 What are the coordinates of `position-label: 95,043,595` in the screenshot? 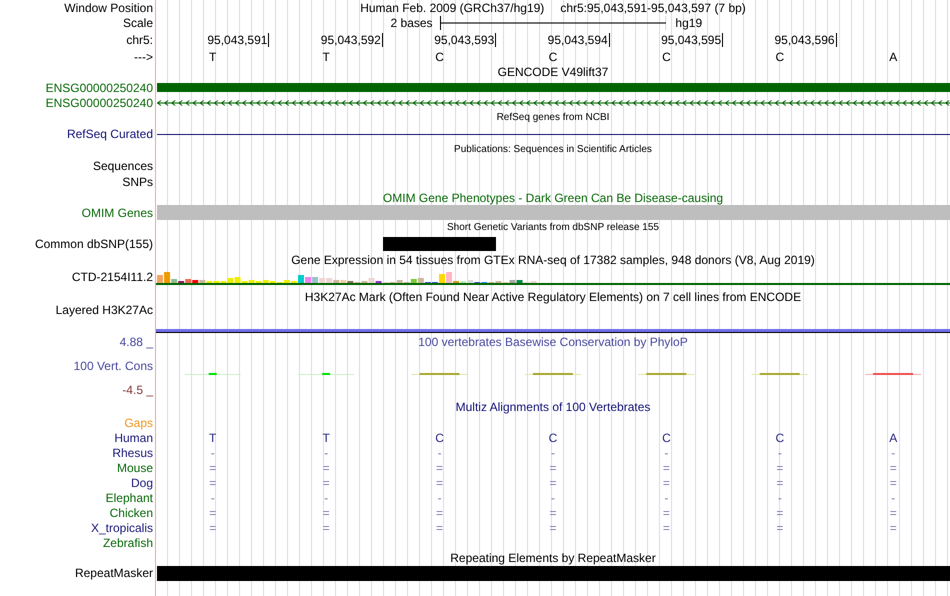 It's located at (692, 40).